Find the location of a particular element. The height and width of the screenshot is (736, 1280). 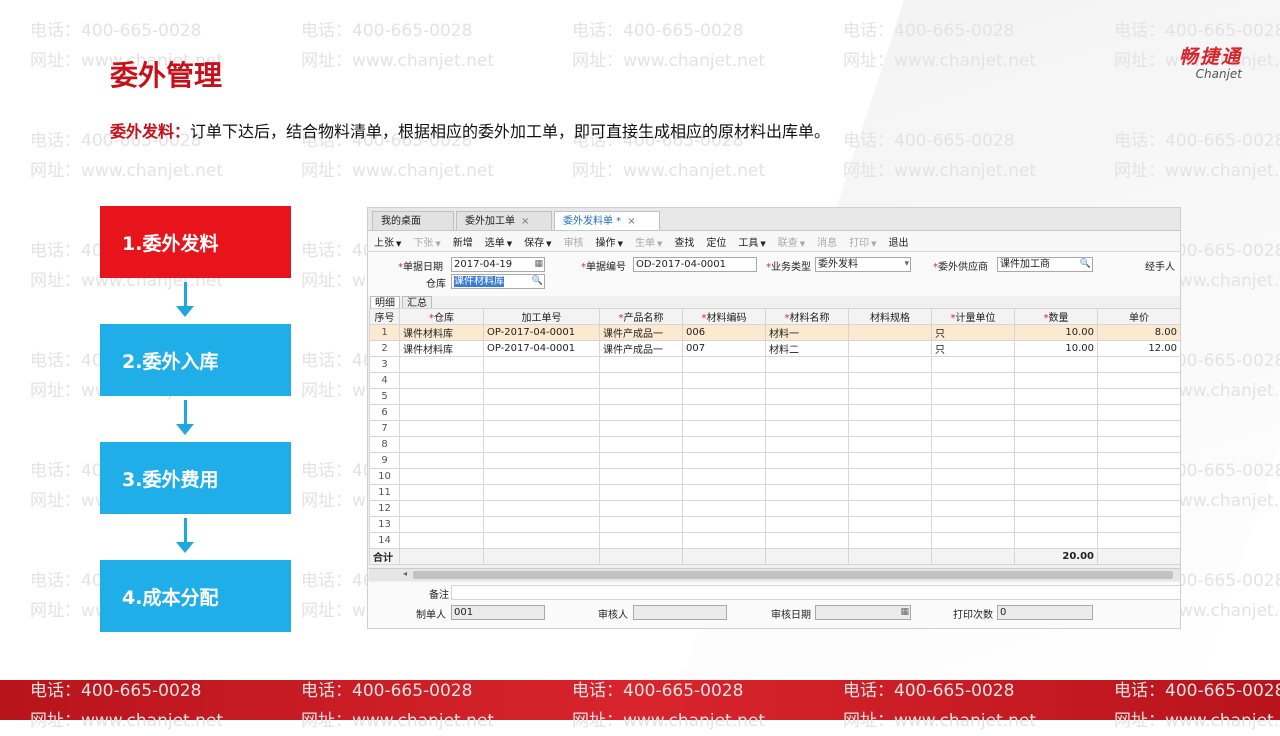

table-row: 5 is located at coordinates (774, 396).